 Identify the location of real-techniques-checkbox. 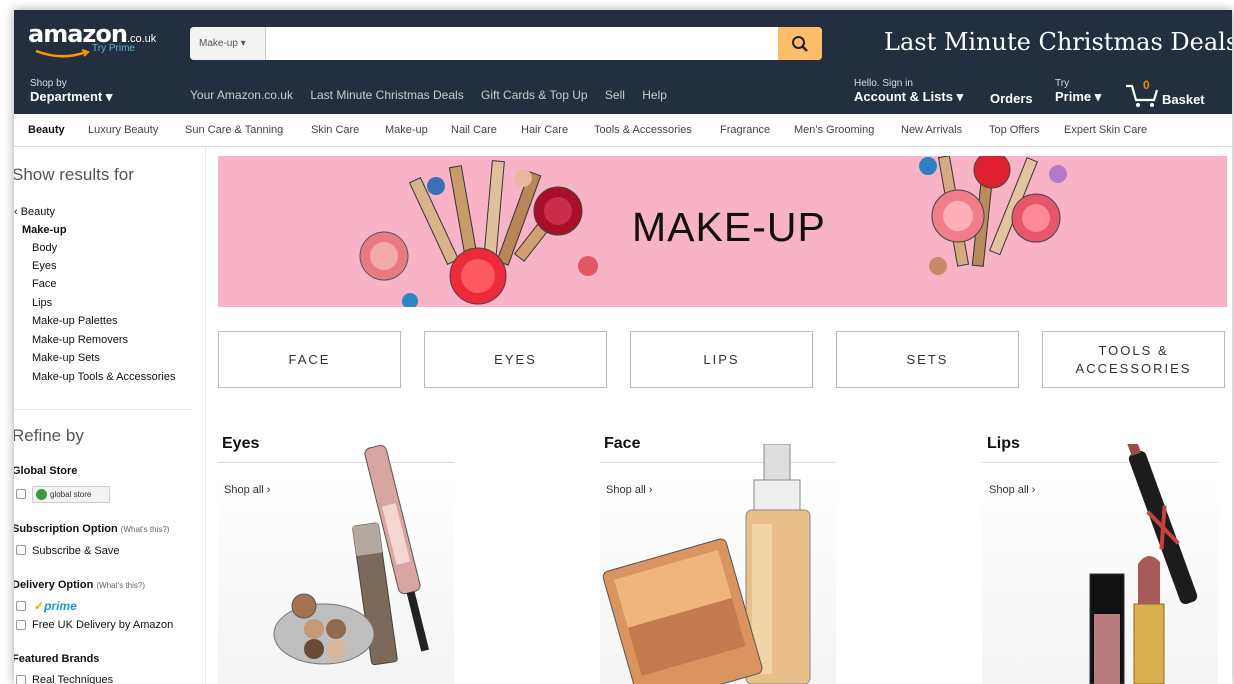
(21, 679).